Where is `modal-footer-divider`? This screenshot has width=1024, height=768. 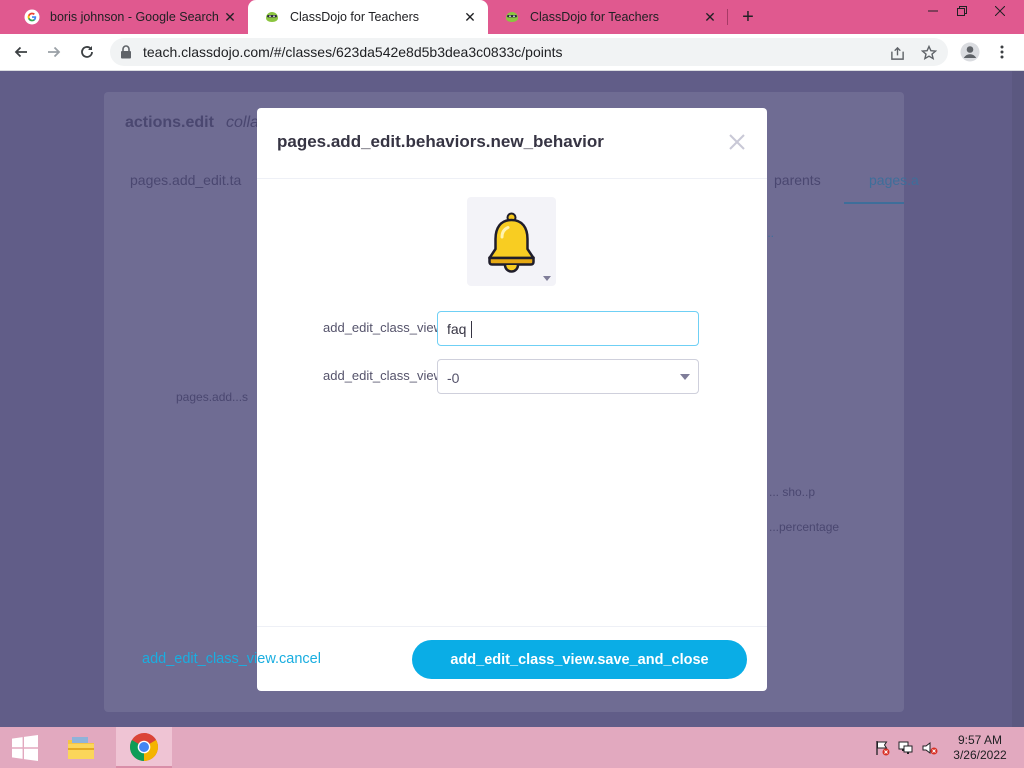
modal-footer-divider is located at coordinates (512, 626).